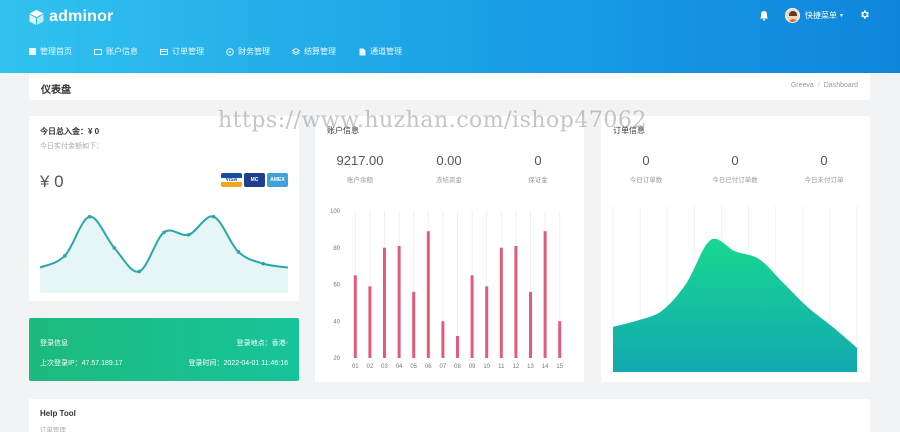 The image size is (900, 432). Describe the element at coordinates (296, 51) in the screenshot. I see `settle-icon` at that location.